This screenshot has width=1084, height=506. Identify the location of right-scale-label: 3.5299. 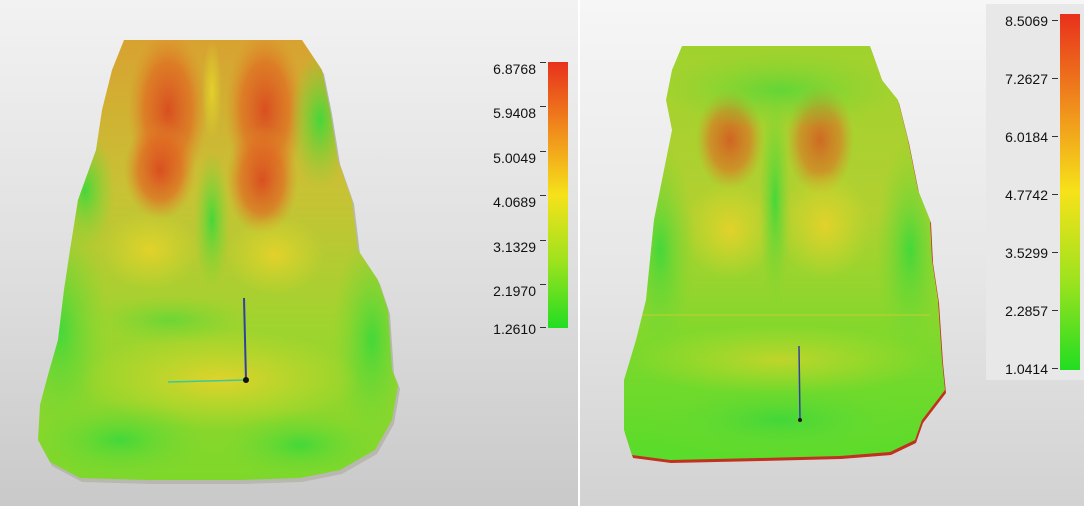
(1026, 253).